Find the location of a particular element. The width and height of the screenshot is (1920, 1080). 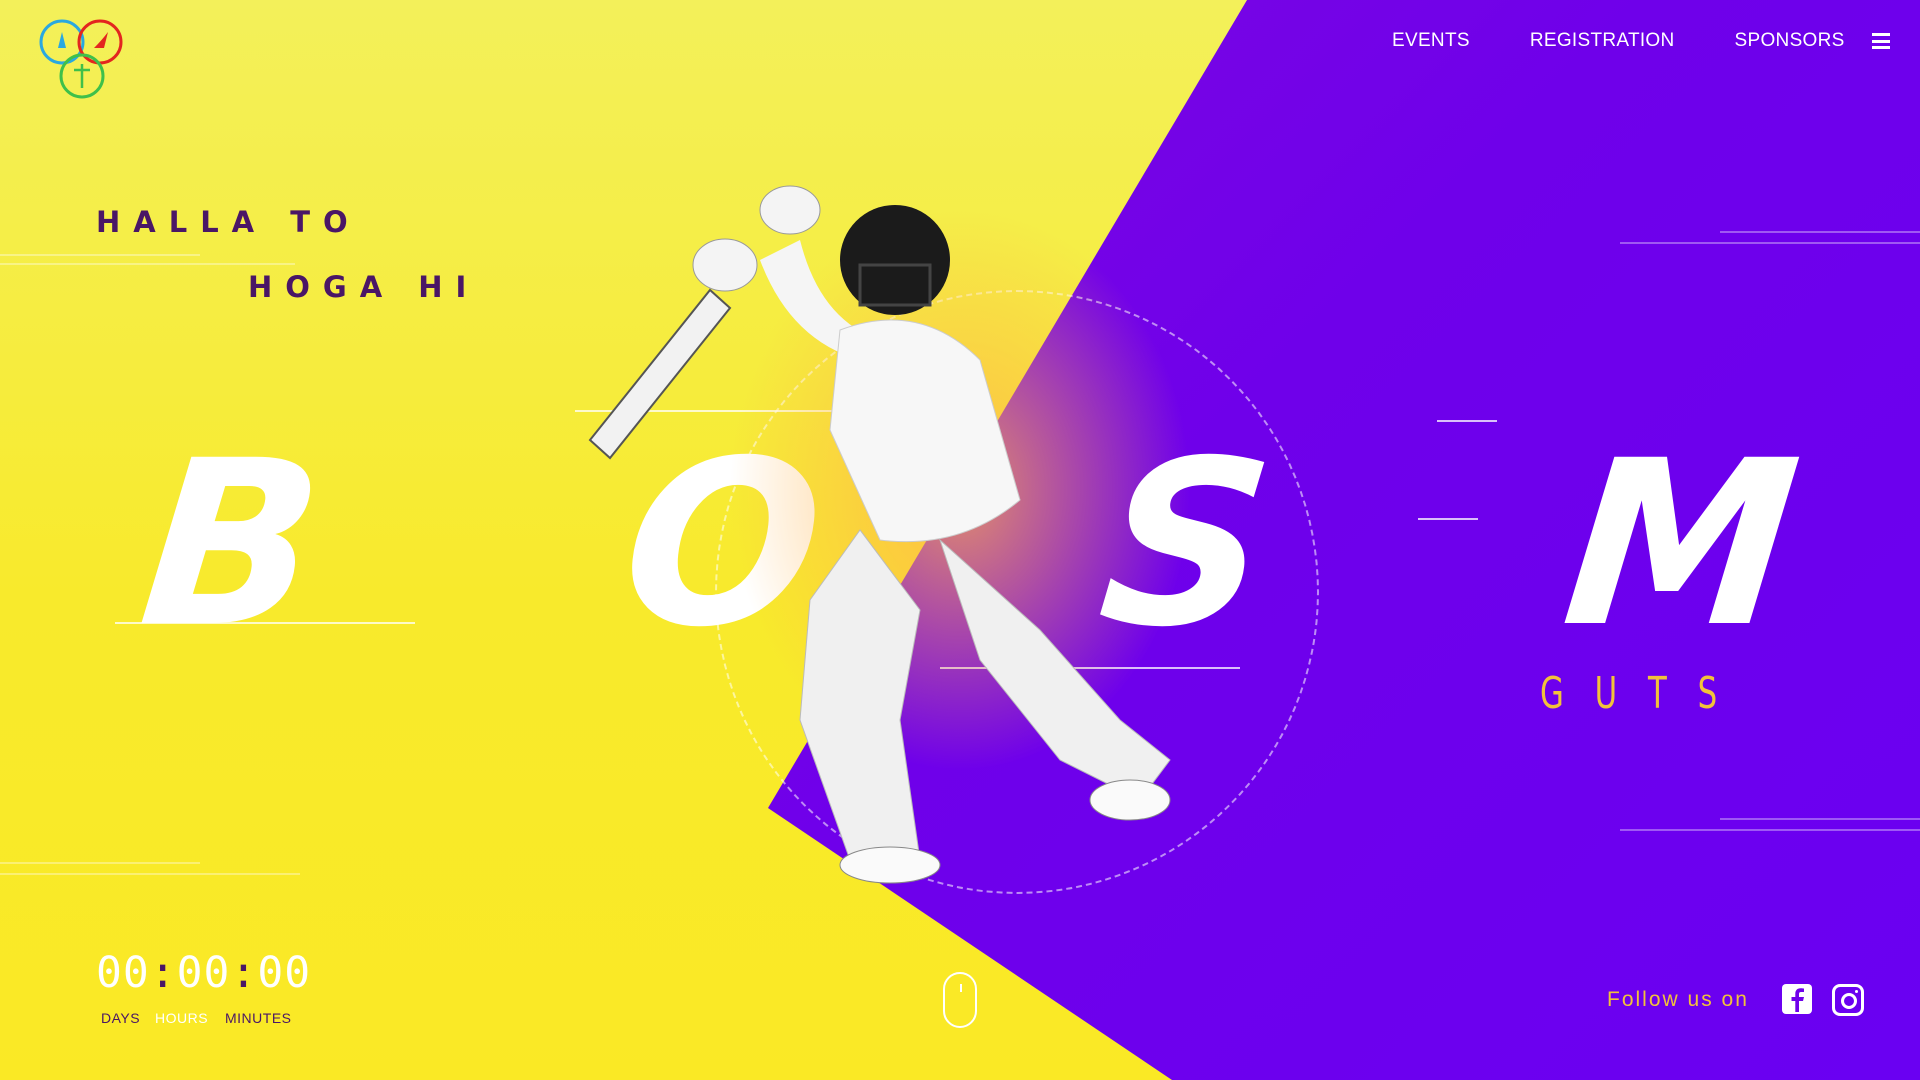

hero-letter-b: B is located at coordinates (232, 544).